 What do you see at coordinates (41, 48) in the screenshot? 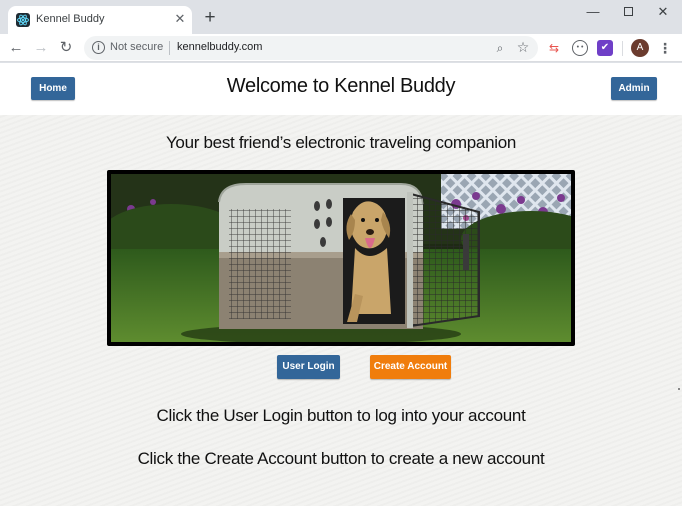
I see `forward-arrow-icon: →` at bounding box center [41, 48].